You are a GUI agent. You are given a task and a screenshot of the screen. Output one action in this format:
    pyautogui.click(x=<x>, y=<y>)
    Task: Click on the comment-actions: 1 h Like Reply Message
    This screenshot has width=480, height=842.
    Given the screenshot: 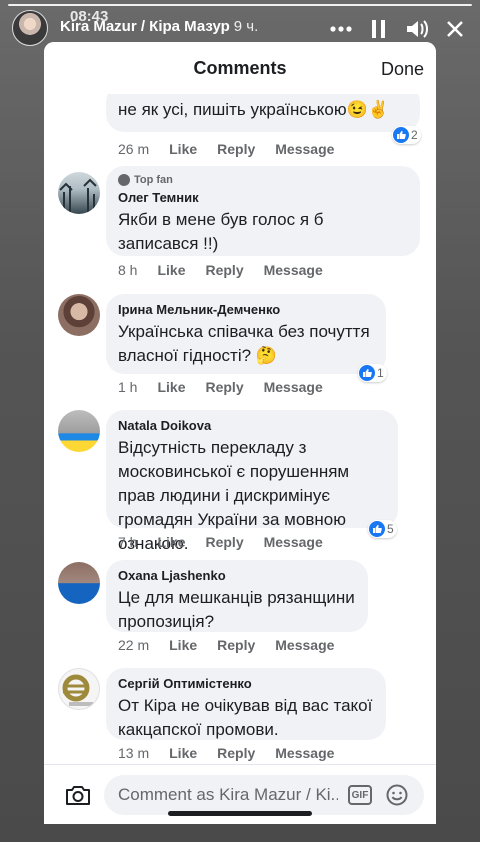 What is the action you would take?
    pyautogui.click(x=220, y=387)
    